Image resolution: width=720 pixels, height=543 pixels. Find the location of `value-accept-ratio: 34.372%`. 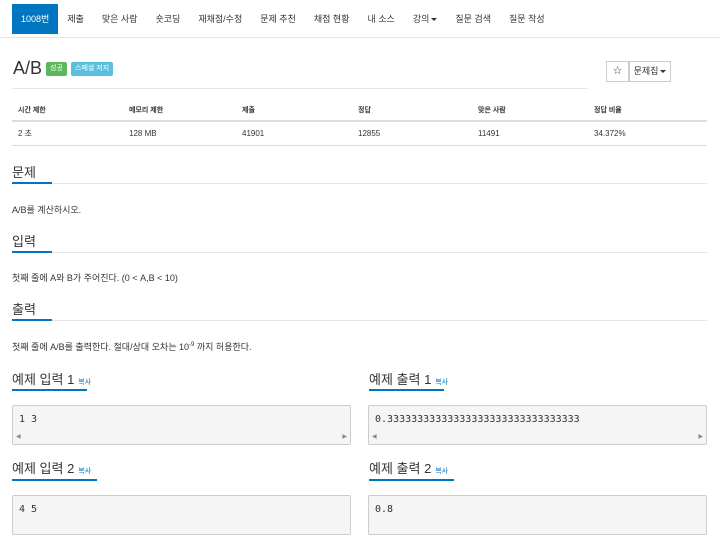

value-accept-ratio: 34.372% is located at coordinates (647, 133).